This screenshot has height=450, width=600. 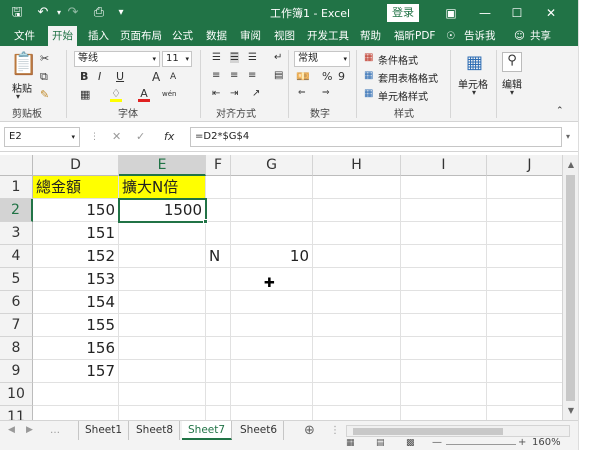 What do you see at coordinates (252, 75) in the screenshot?
I see `align-right-icon: ≡` at bounding box center [252, 75].